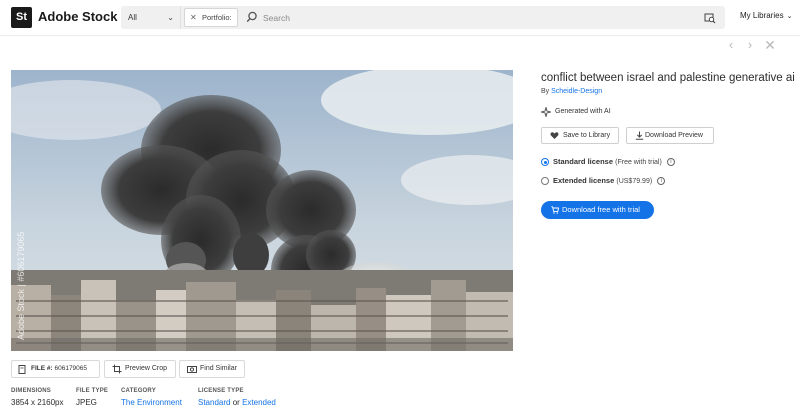 The height and width of the screenshot is (415, 800). I want to click on standard-license-link: Standard, so click(214, 402).